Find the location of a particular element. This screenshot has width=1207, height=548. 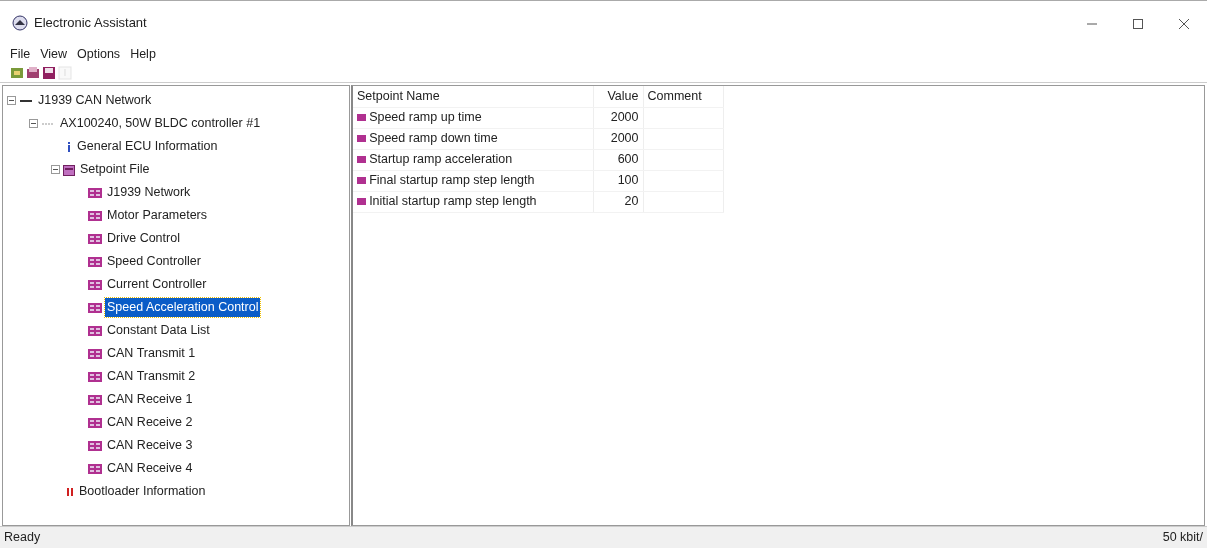

disk-button is located at coordinates (49, 72).